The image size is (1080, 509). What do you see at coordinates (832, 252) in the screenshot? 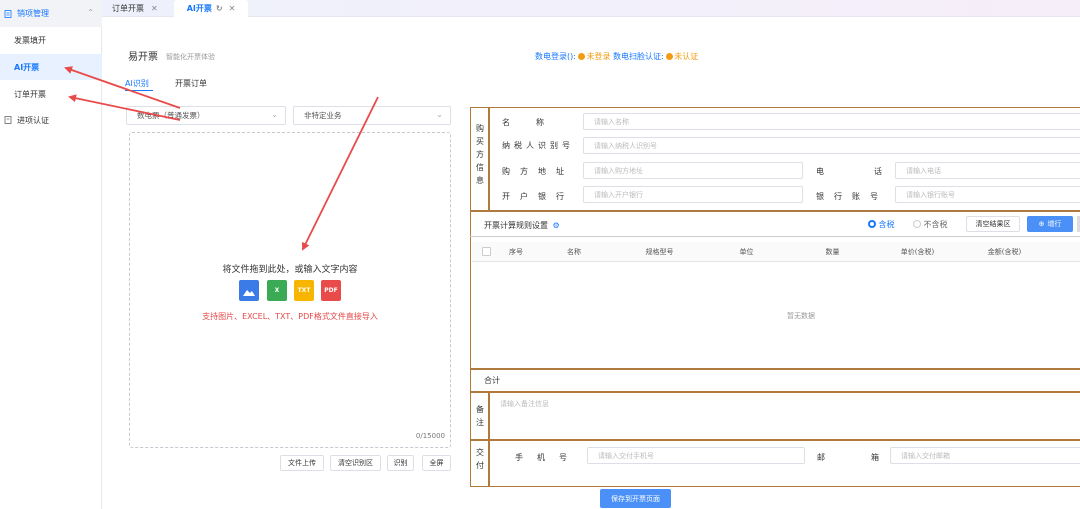
I see `col-header-qty: 数量` at bounding box center [832, 252].